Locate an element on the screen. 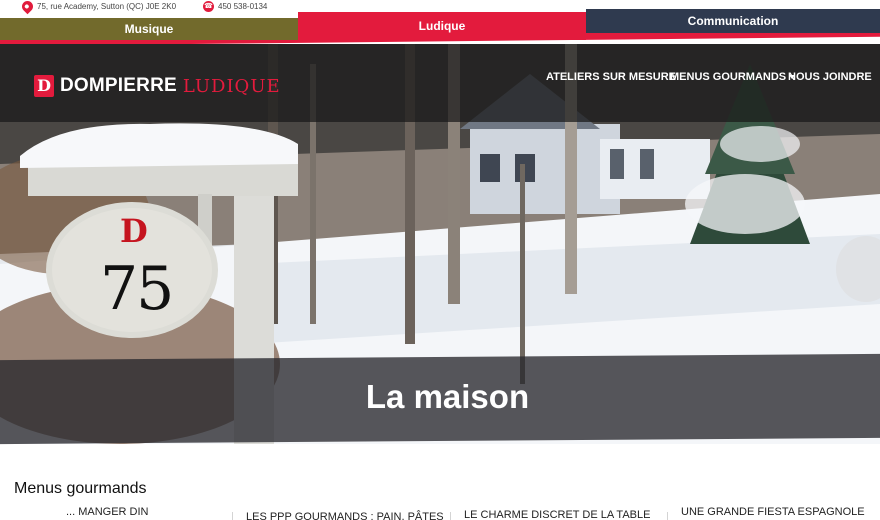 The image size is (880, 520). site-logo: D DOMPIERRE LUDIQUE is located at coordinates (157, 86).